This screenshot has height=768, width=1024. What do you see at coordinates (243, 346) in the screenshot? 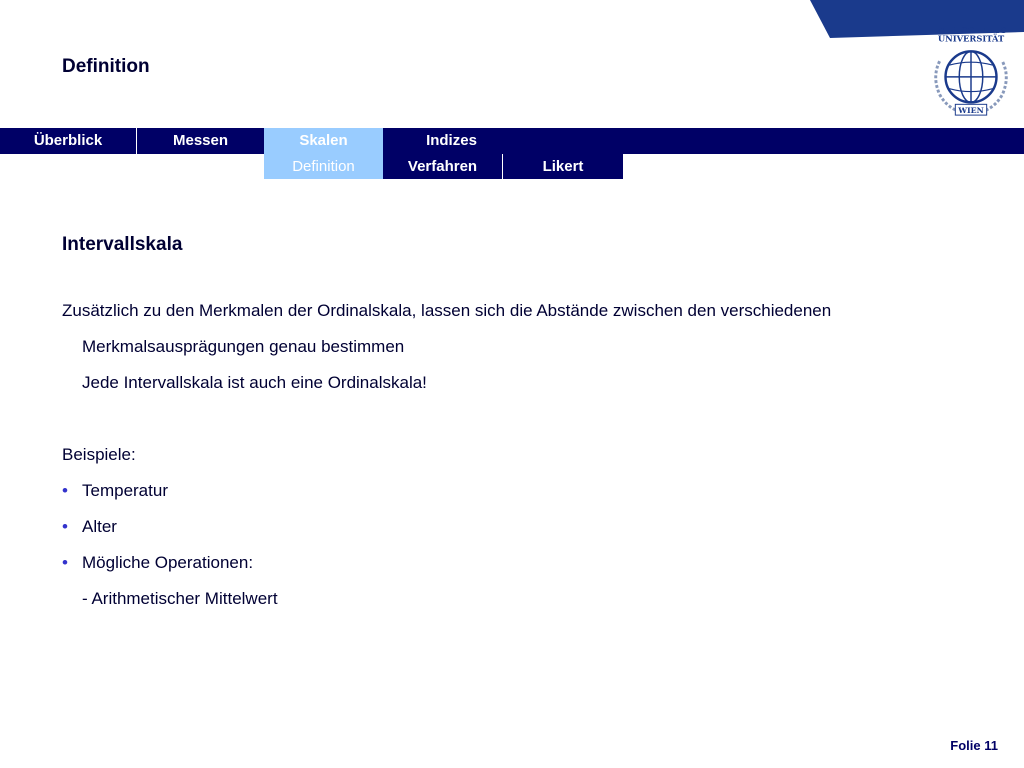
I see `definition-line-2: Merkmalsausprägungen genau bestimmen` at bounding box center [243, 346].